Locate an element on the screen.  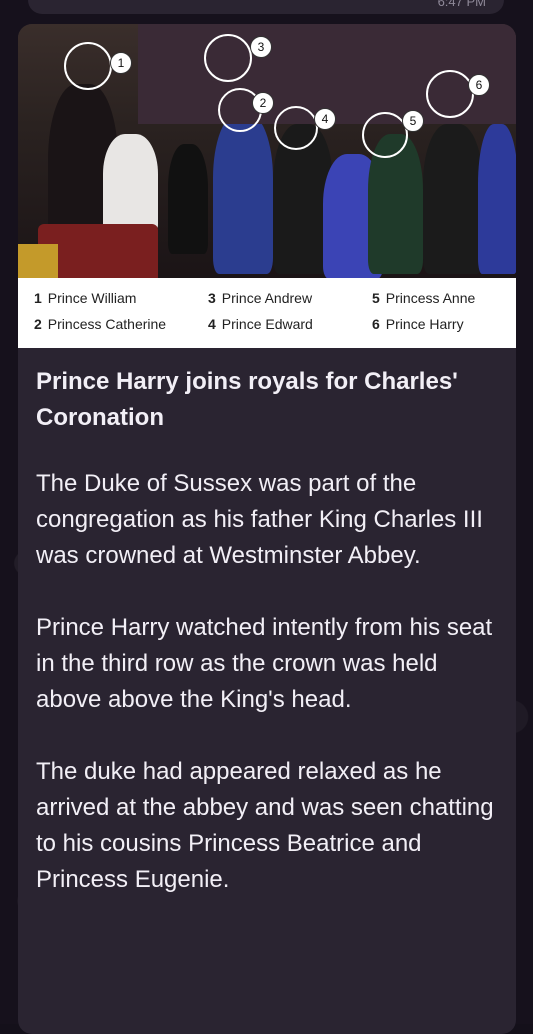
legend-entry: 5 Princess Anne is located at coordinates (424, 298).